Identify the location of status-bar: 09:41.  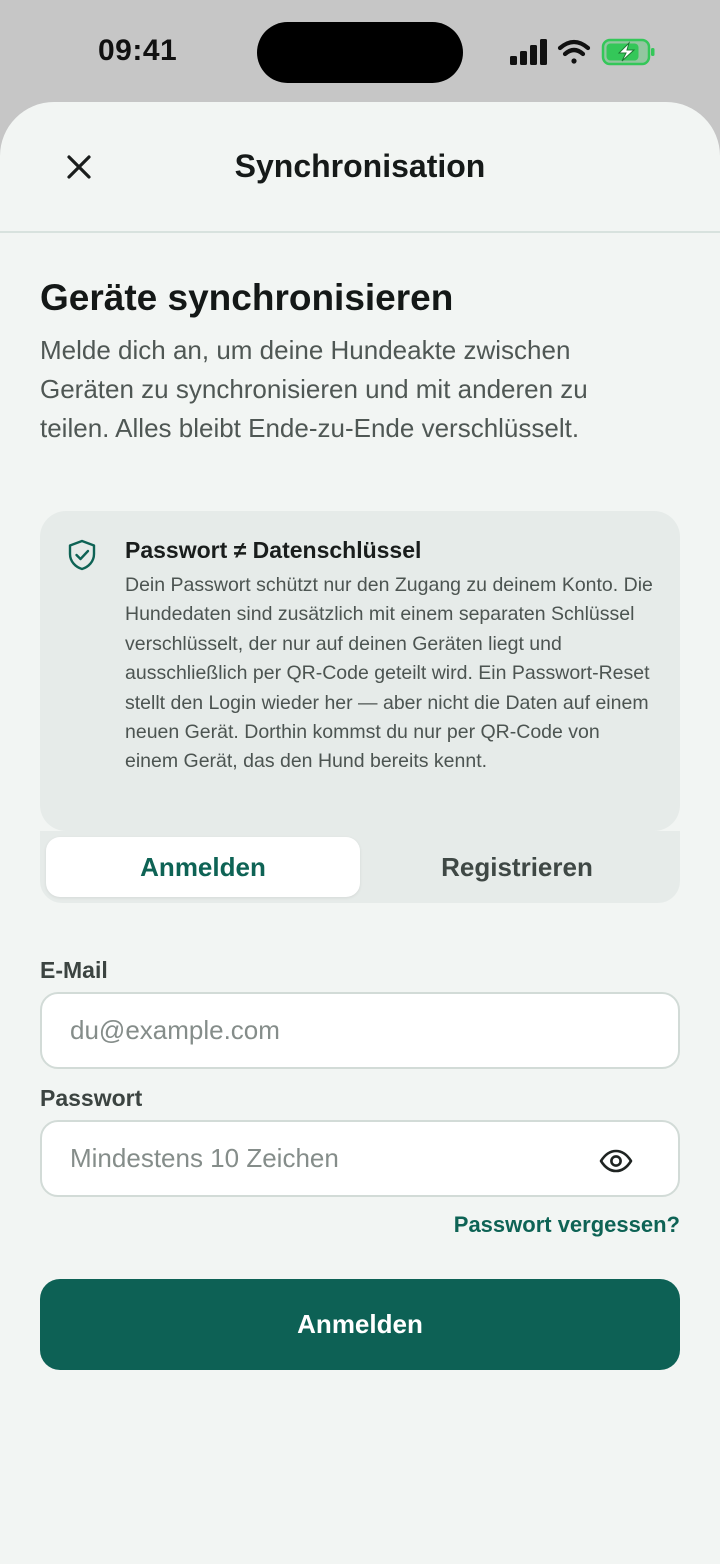
(360, 52).